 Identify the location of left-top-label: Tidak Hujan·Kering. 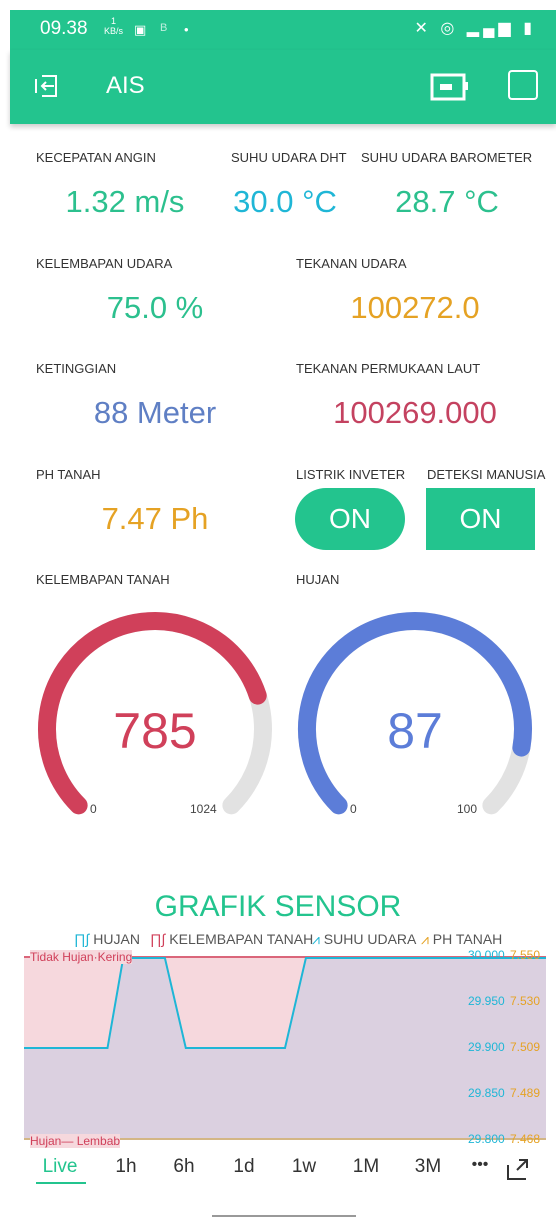
(81, 957).